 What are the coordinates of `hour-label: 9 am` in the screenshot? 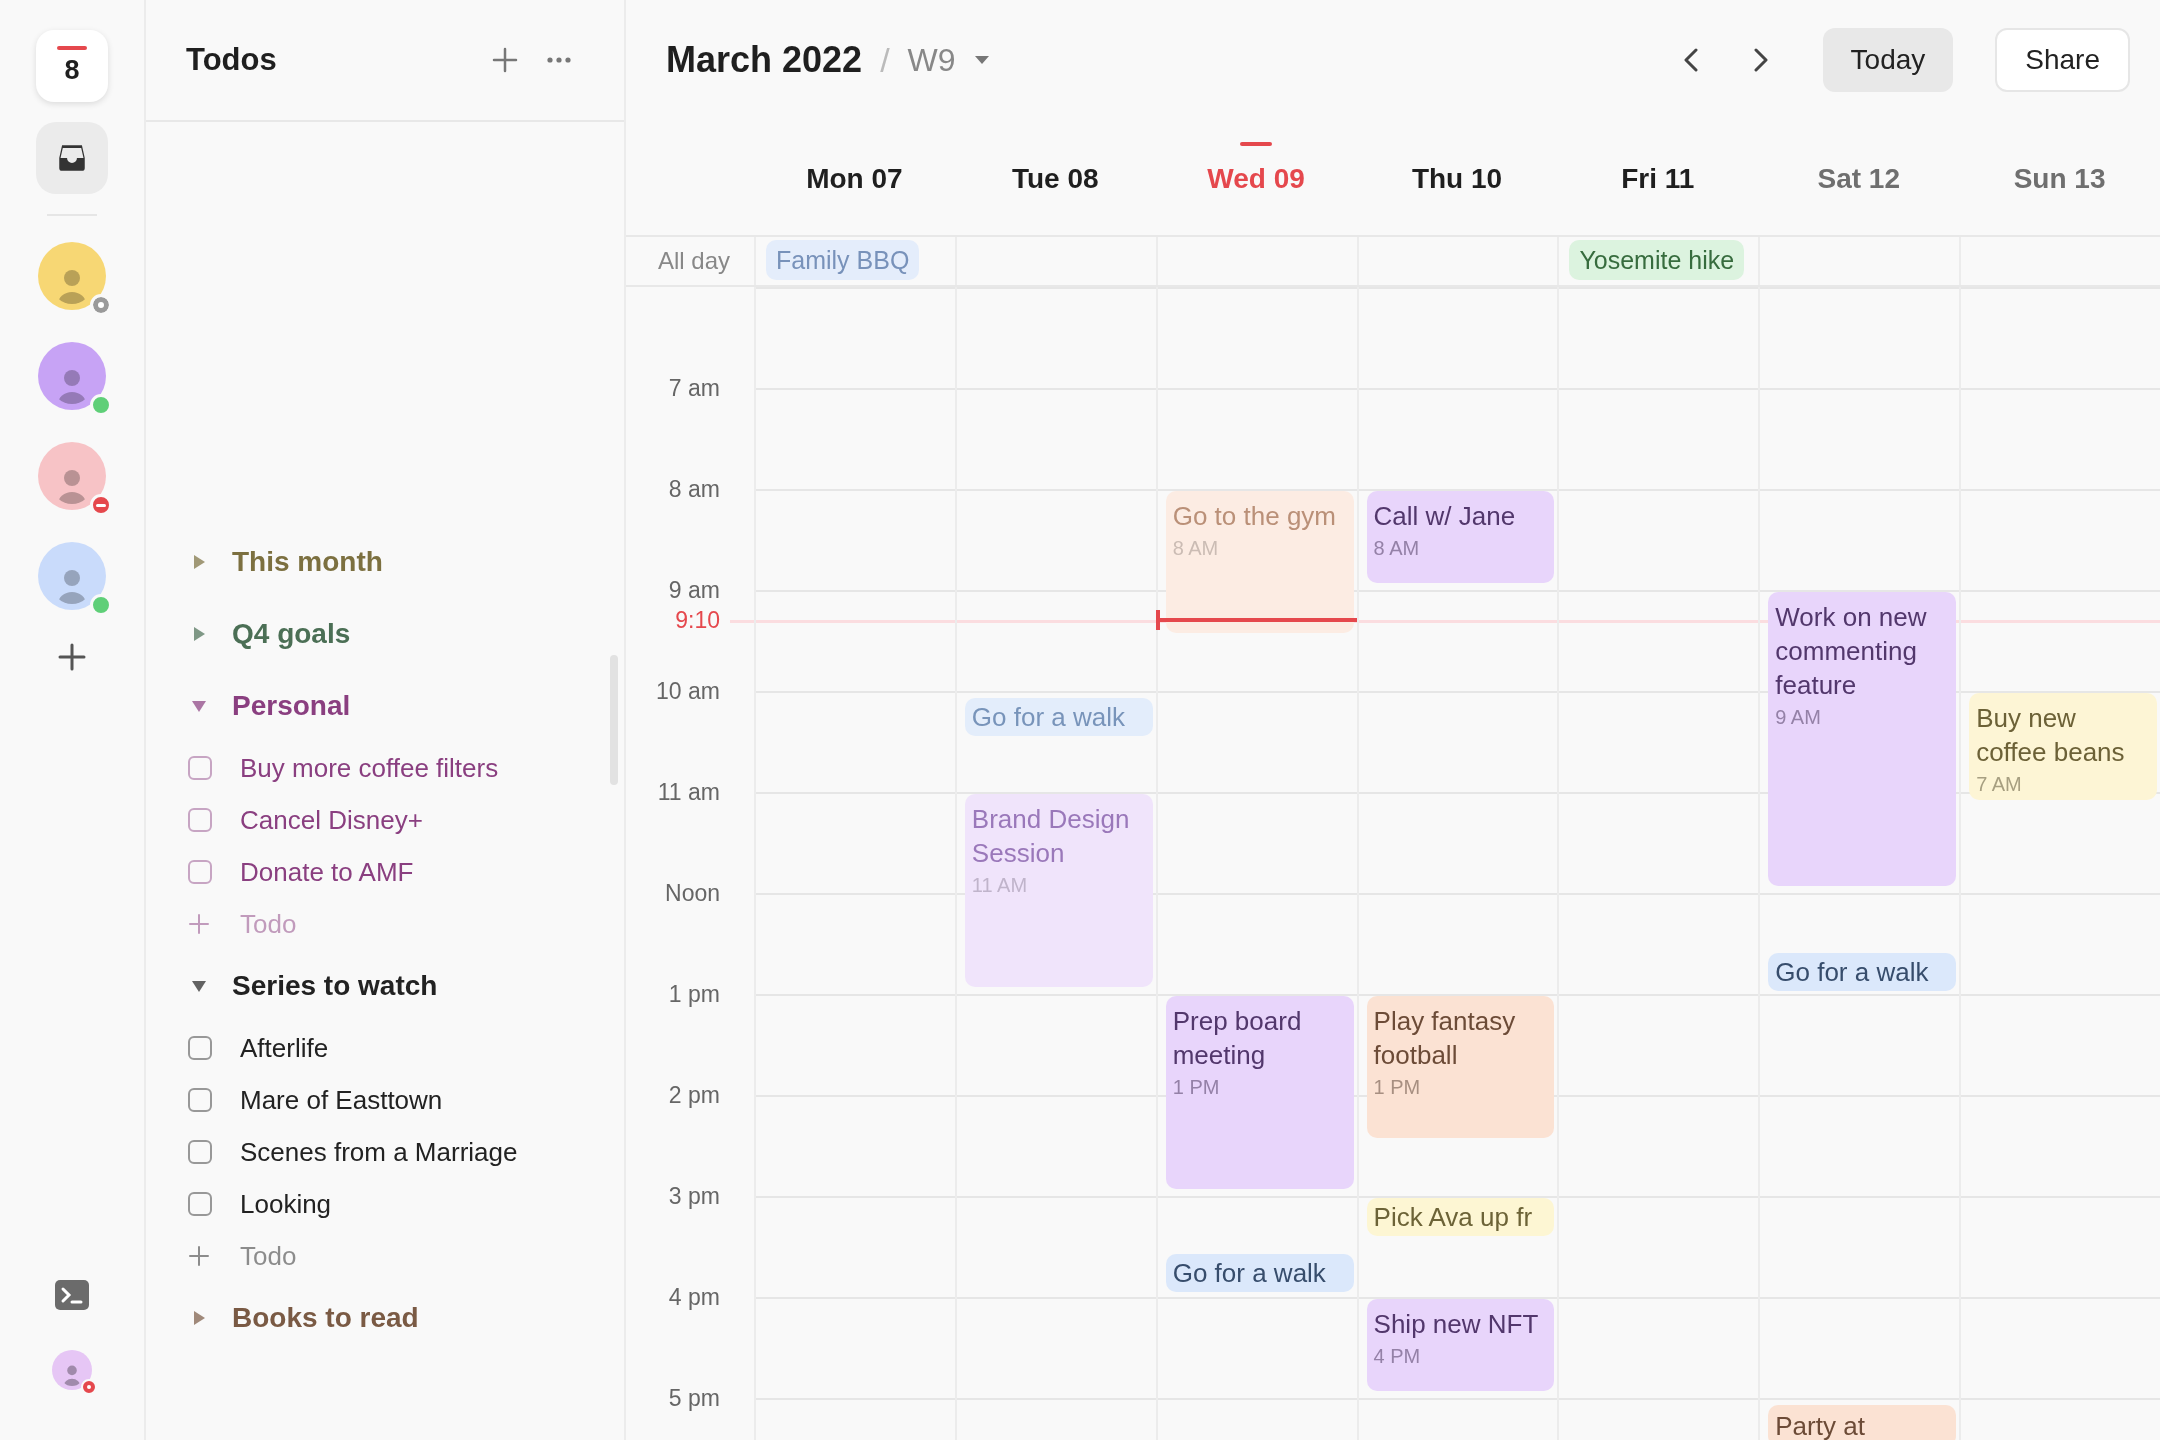 It's located at (694, 590).